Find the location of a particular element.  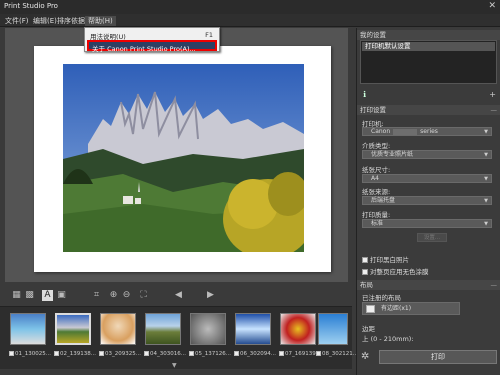

layout-select: 有边距(x1) is located at coordinates (411, 308).